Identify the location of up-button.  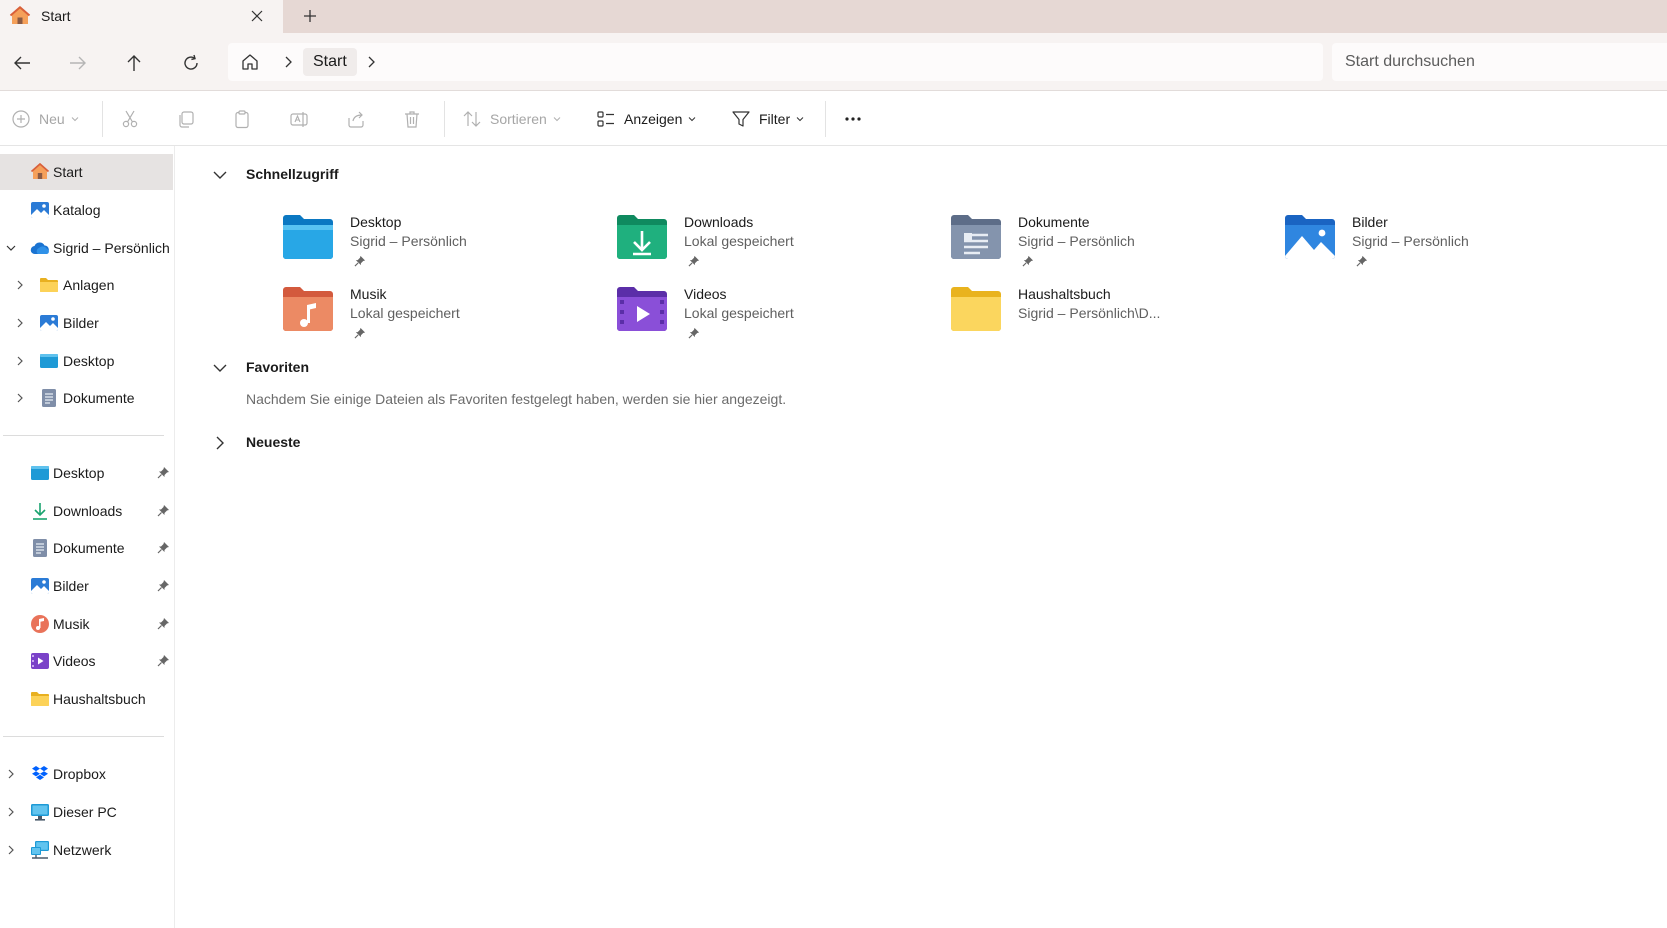
(134, 63).